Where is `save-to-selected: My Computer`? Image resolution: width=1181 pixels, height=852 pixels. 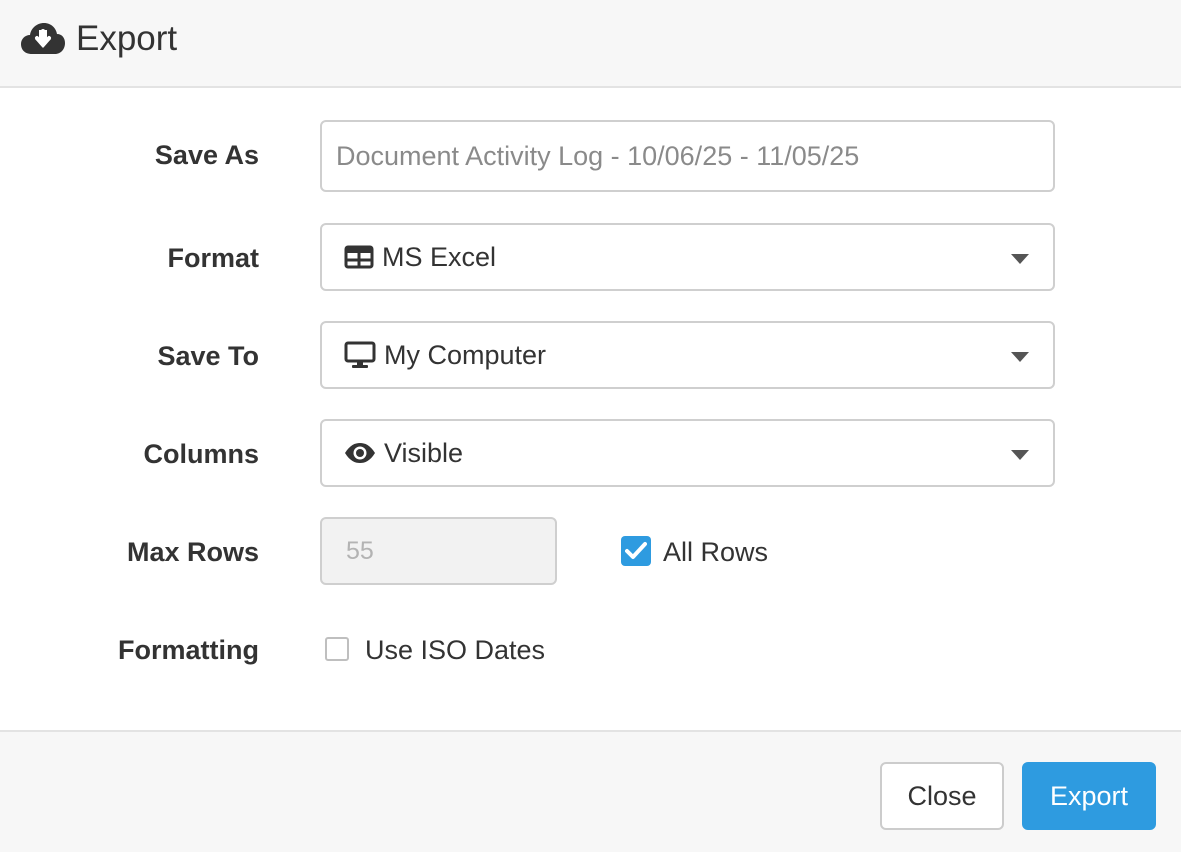
save-to-selected: My Computer is located at coordinates (465, 354).